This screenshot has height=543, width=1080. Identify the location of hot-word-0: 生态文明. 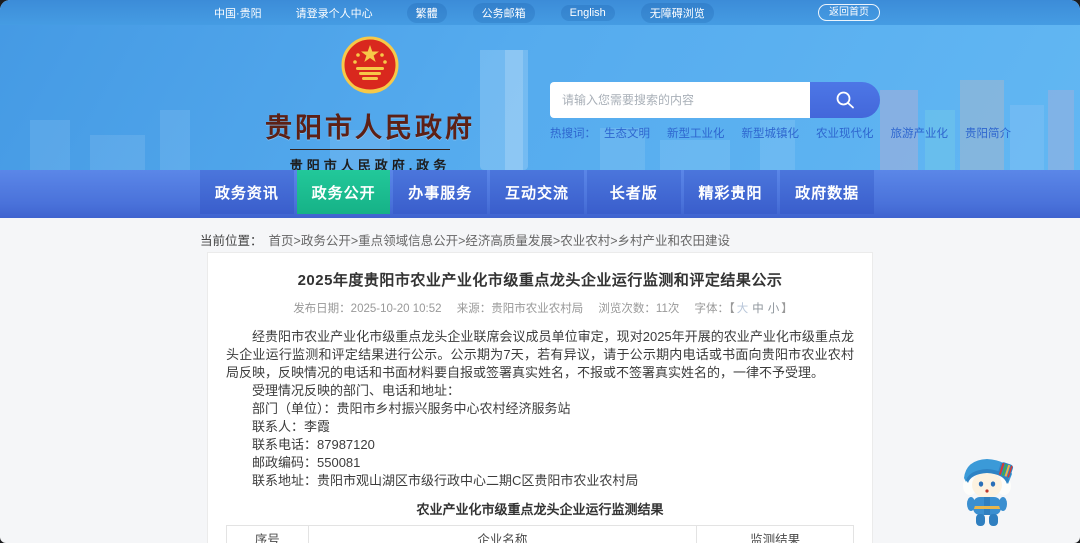
(627, 133).